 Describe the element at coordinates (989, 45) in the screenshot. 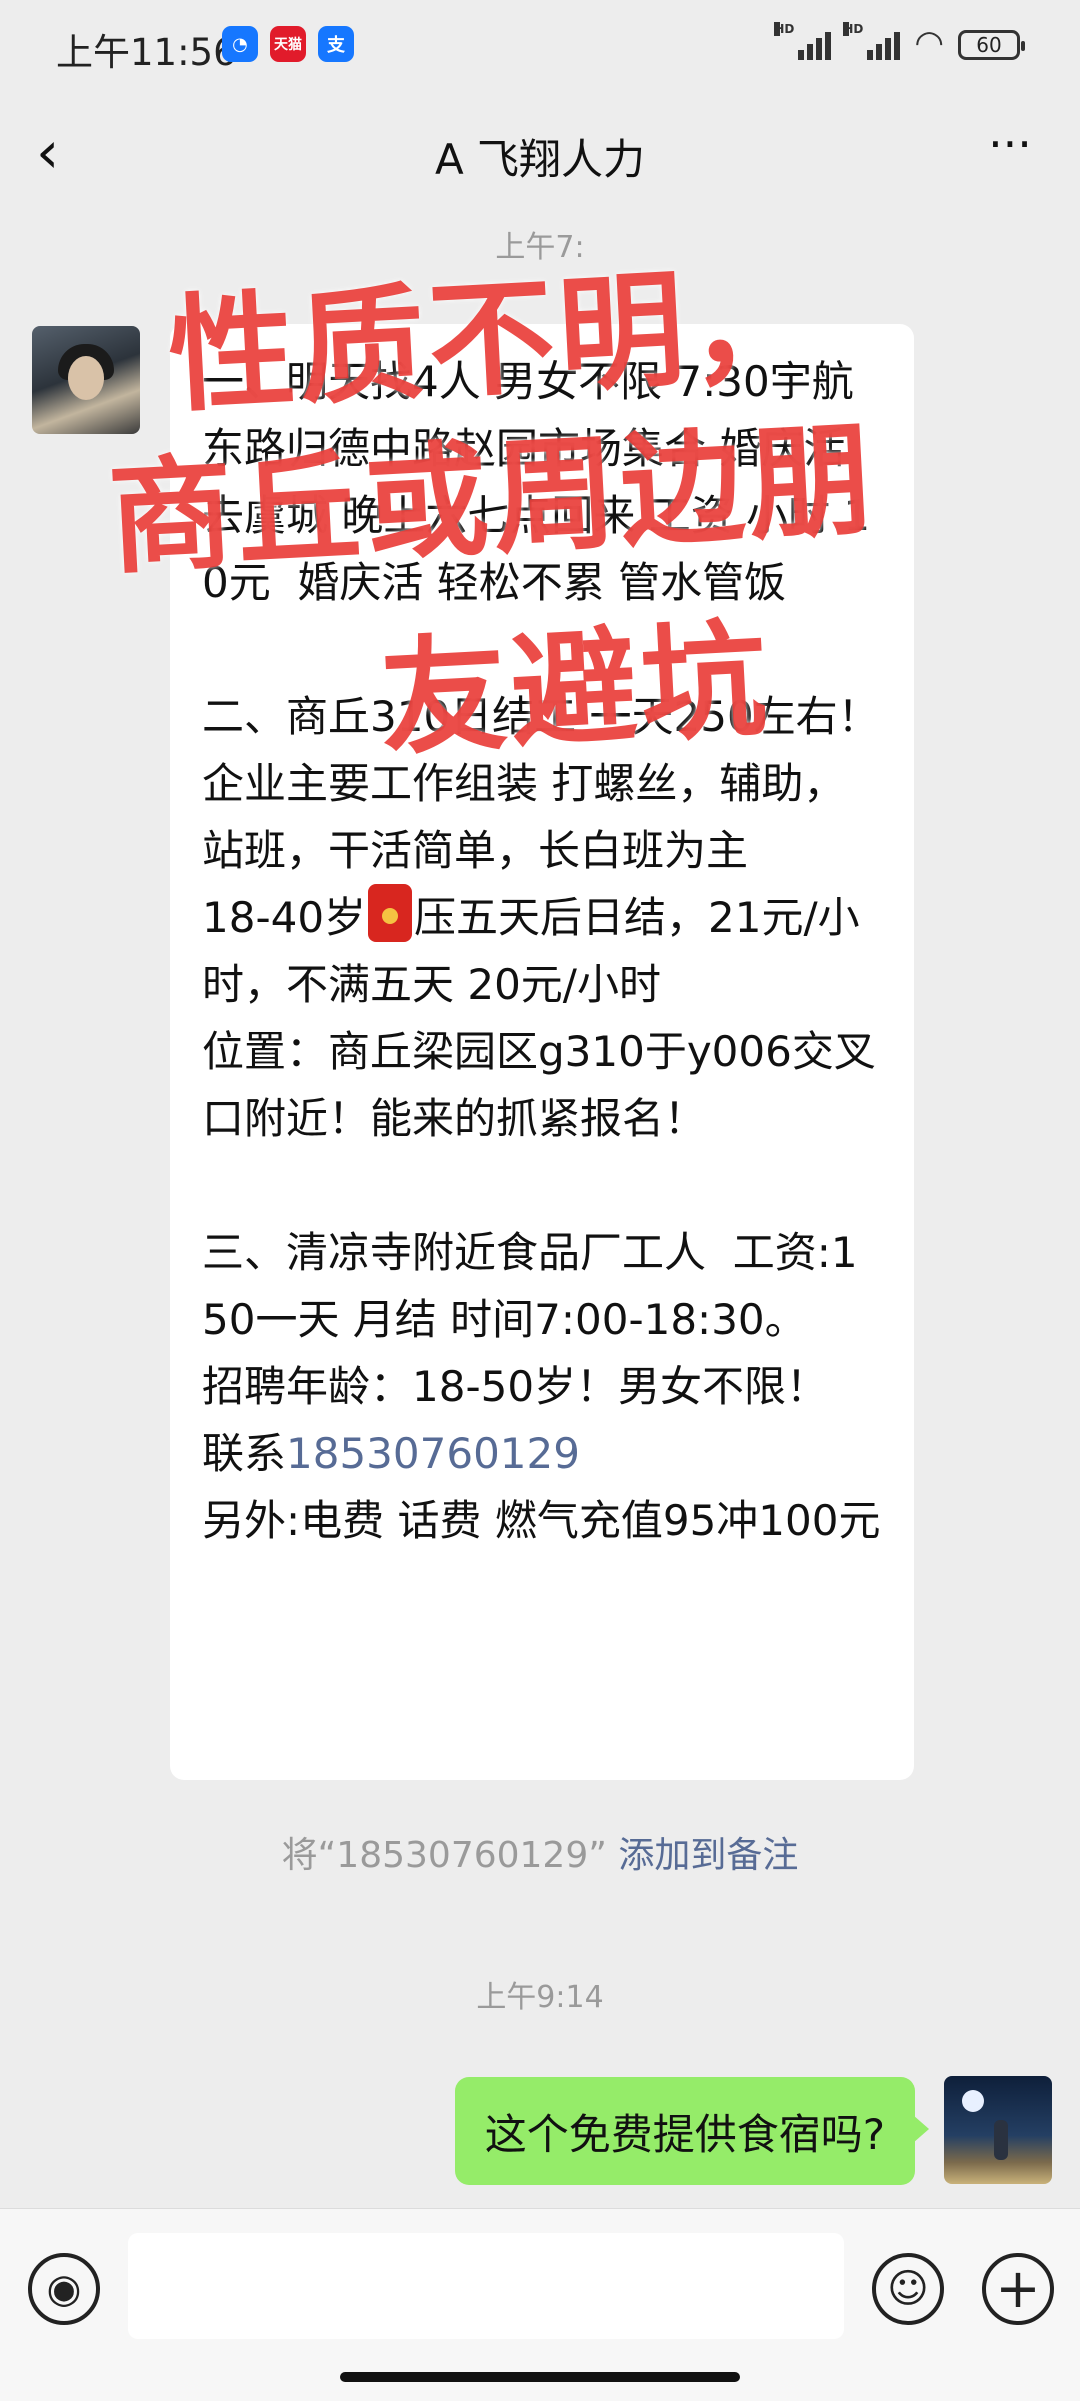

I see `battery-level: 60` at that location.